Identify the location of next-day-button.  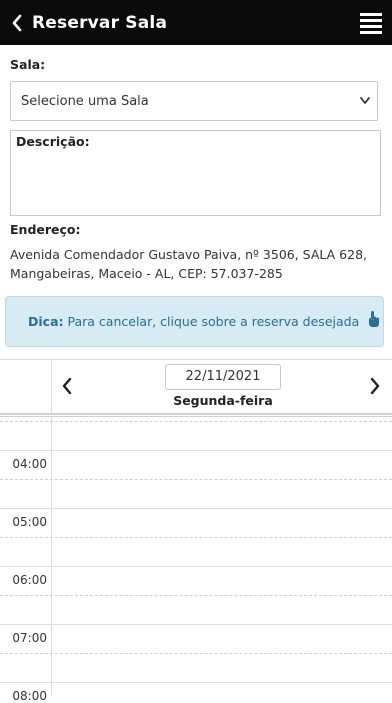
(375, 388).